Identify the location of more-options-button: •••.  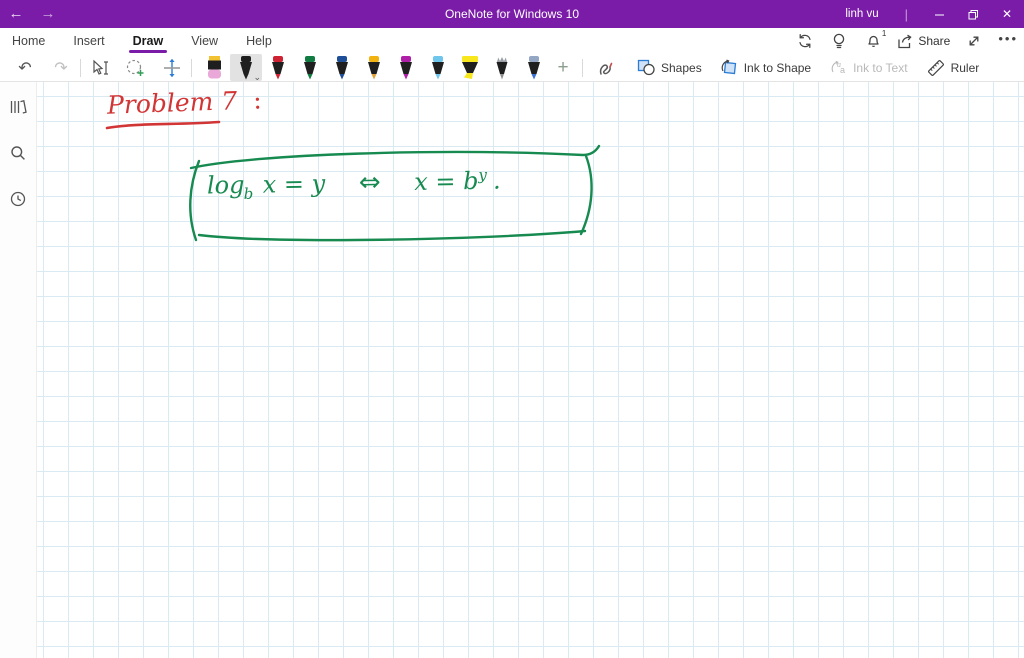
(1008, 41).